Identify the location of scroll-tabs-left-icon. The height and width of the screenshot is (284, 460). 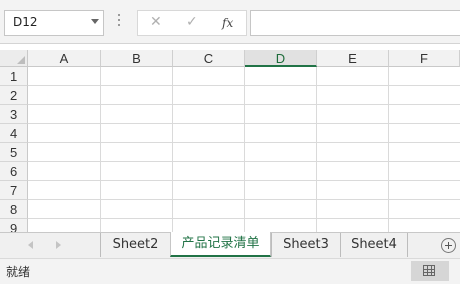
(30, 245).